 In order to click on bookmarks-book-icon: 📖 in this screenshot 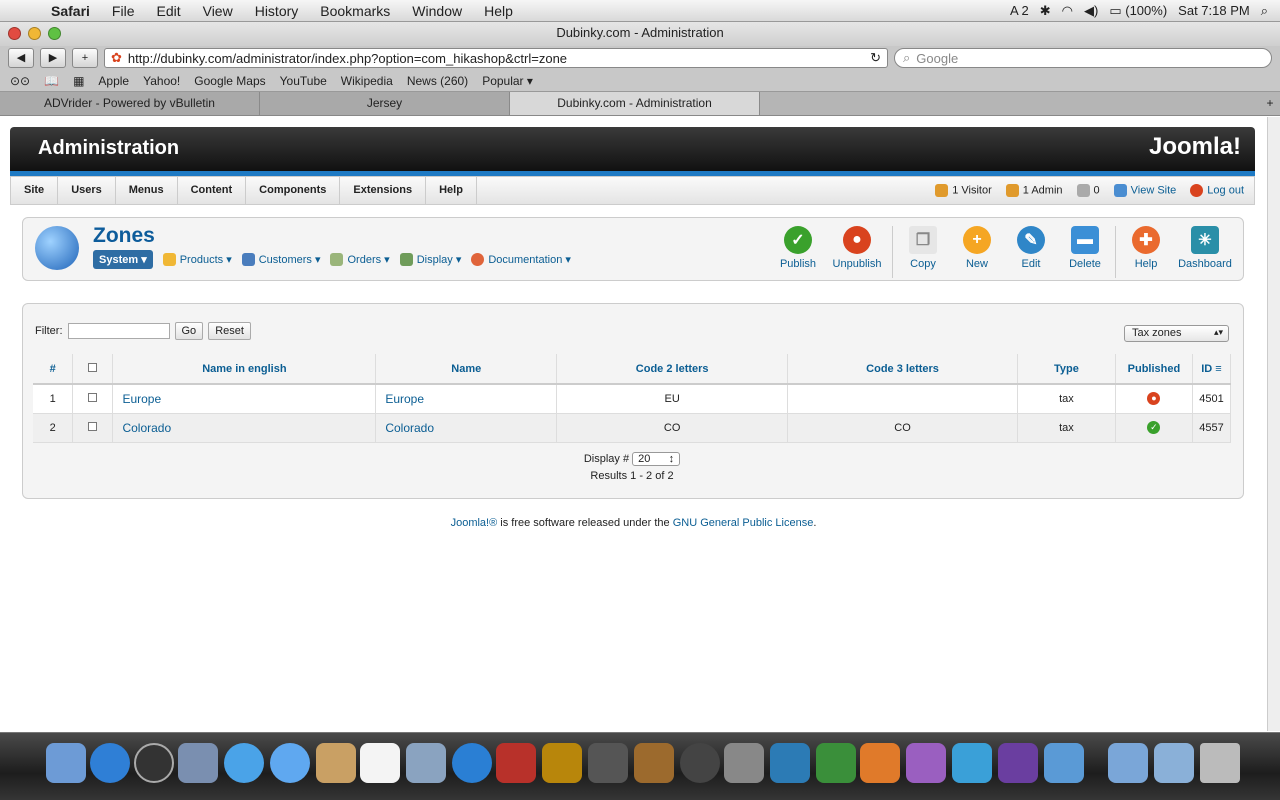, I will do `click(51, 81)`.